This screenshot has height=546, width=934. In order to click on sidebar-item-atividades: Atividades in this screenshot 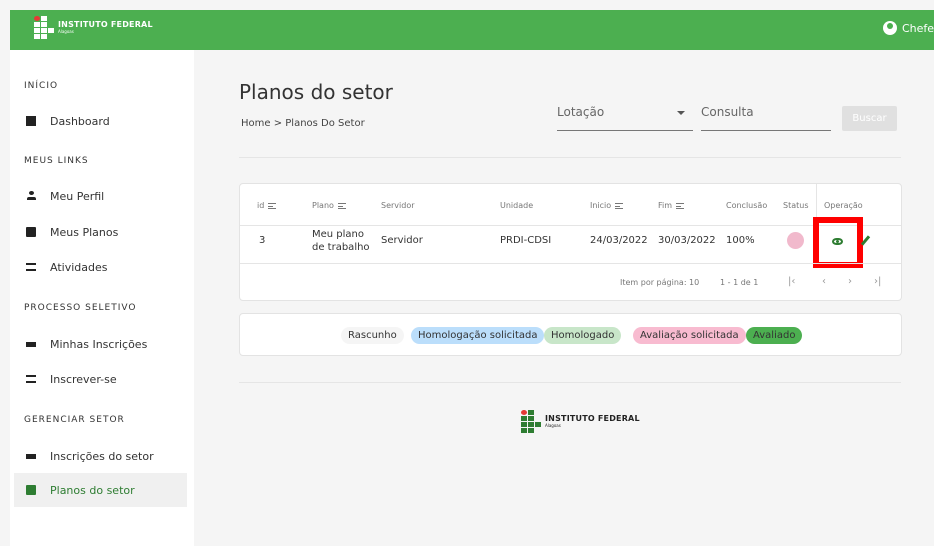, I will do `click(100, 267)`.